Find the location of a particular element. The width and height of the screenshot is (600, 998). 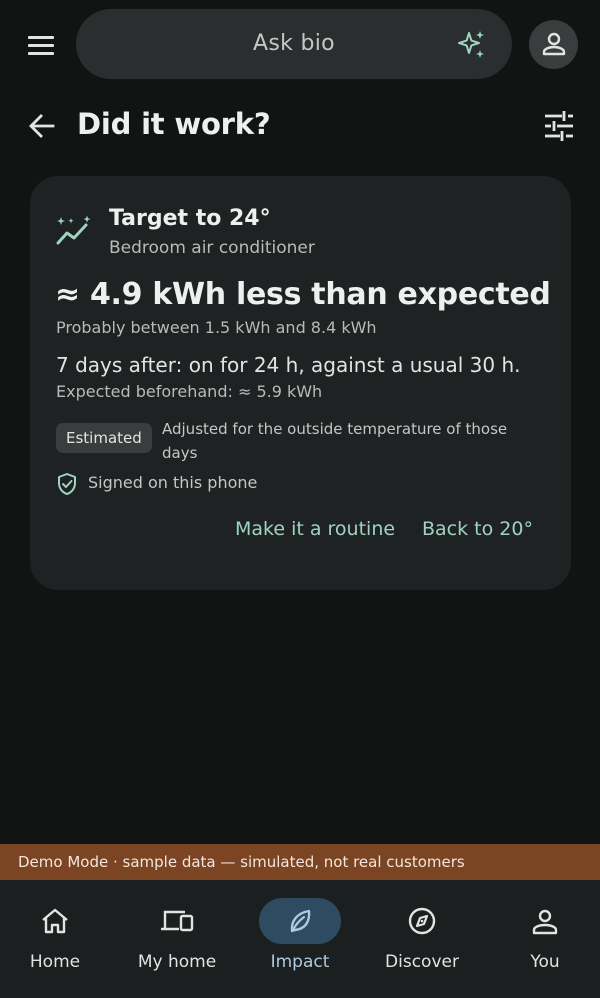

search-placeholder: Ask bio is located at coordinates (294, 43).